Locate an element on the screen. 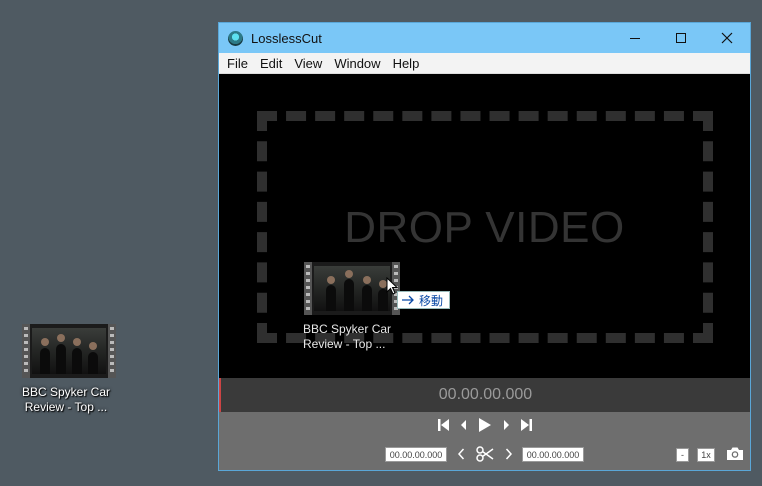  step-forward-button is located at coordinates (506, 425).